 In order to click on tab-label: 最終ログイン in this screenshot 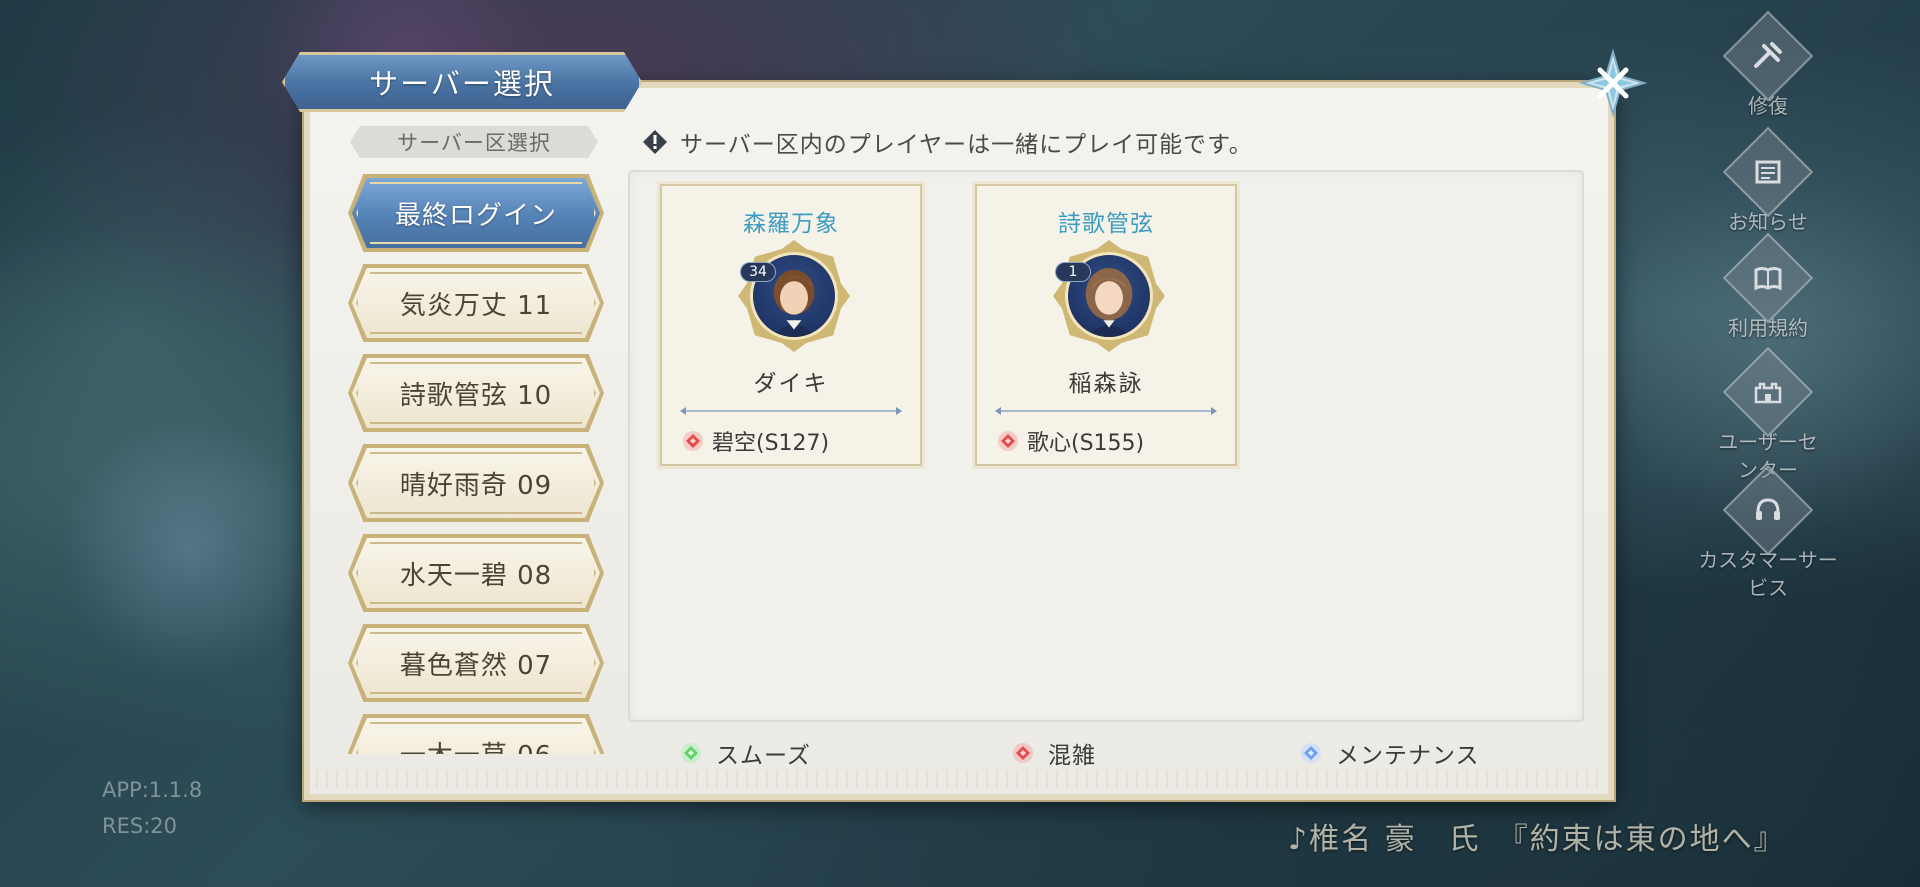, I will do `click(475, 215)`.